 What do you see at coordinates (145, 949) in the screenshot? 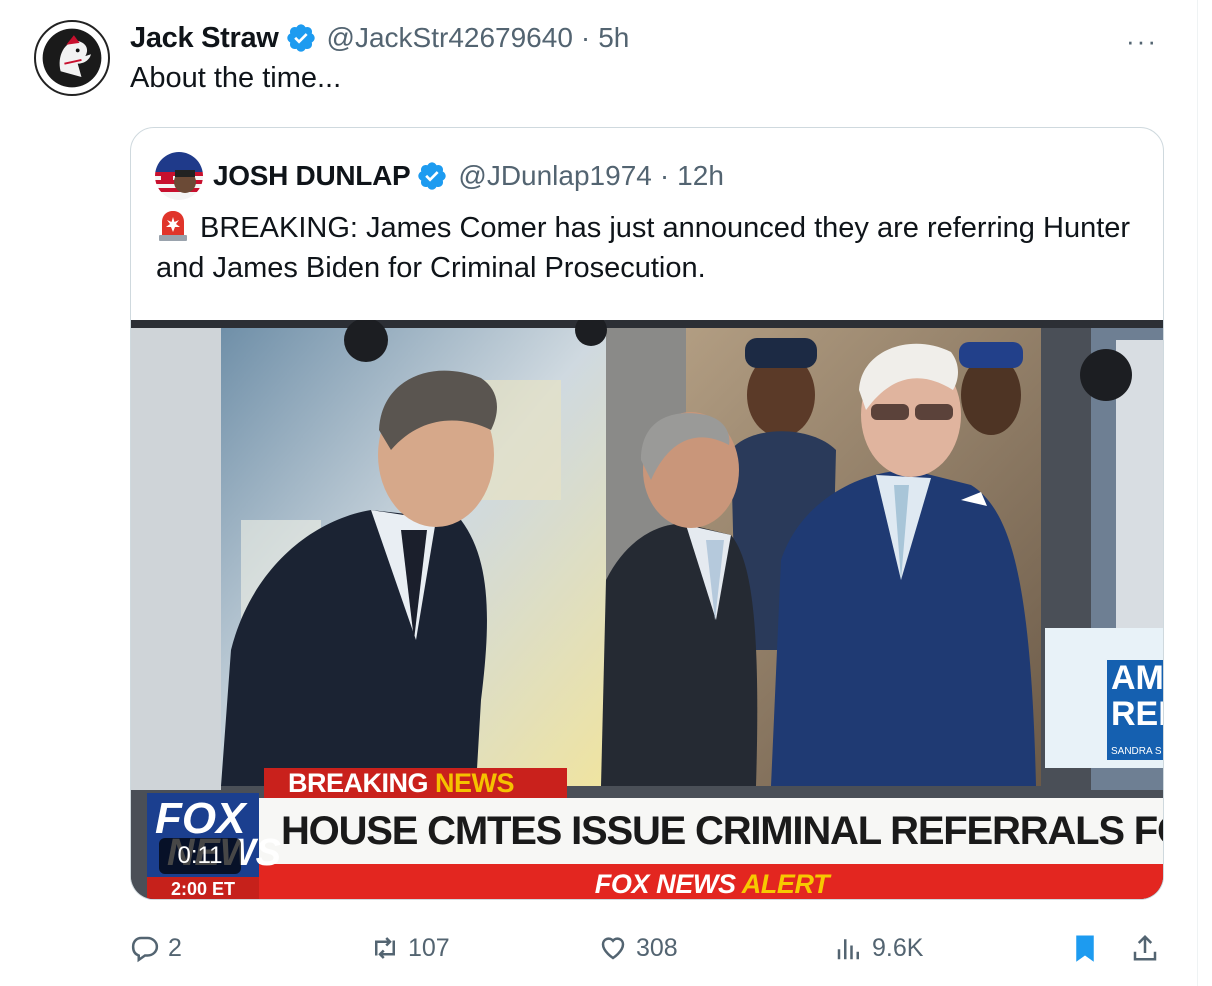
I see `reply-icon` at bounding box center [145, 949].